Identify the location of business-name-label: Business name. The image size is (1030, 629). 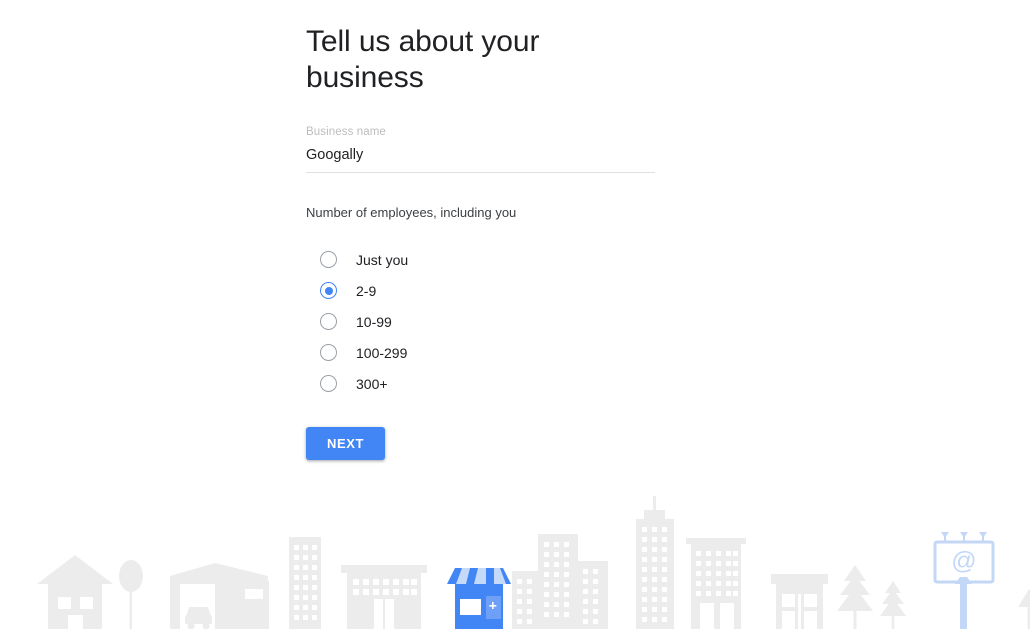
(346, 132).